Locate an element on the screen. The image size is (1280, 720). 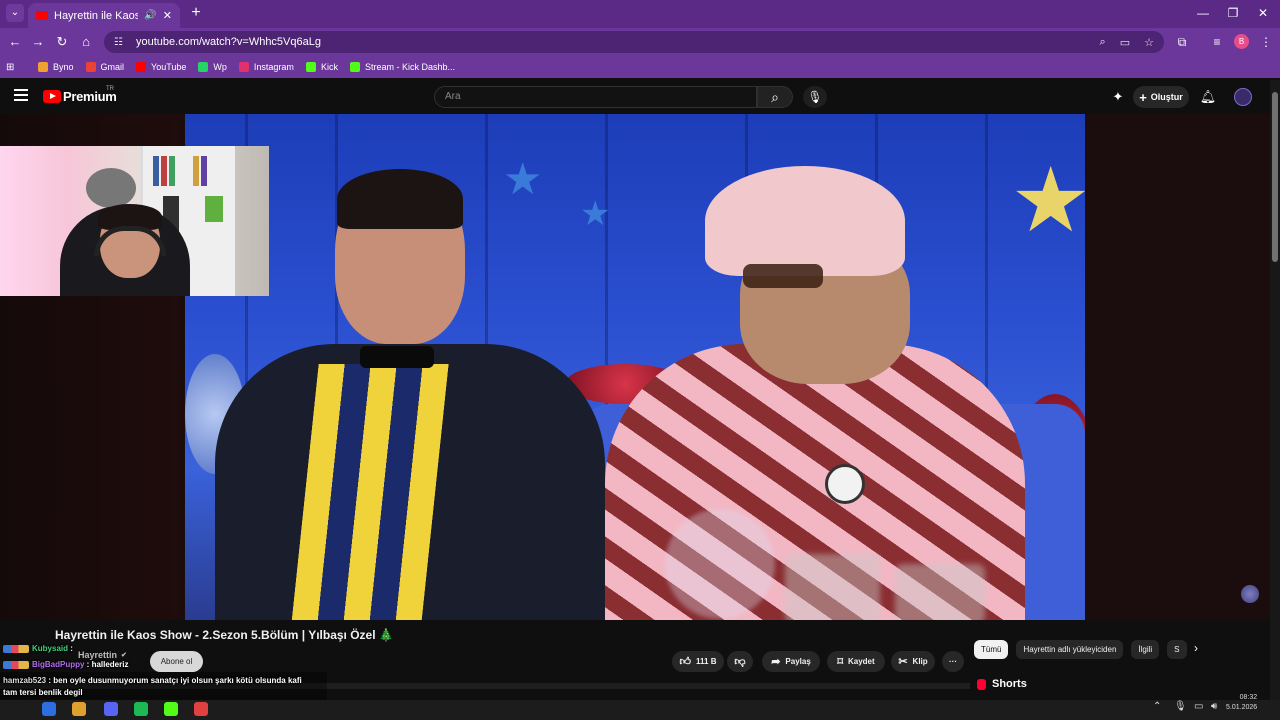
youtube-logo-icon is located at coordinates (52, 96).